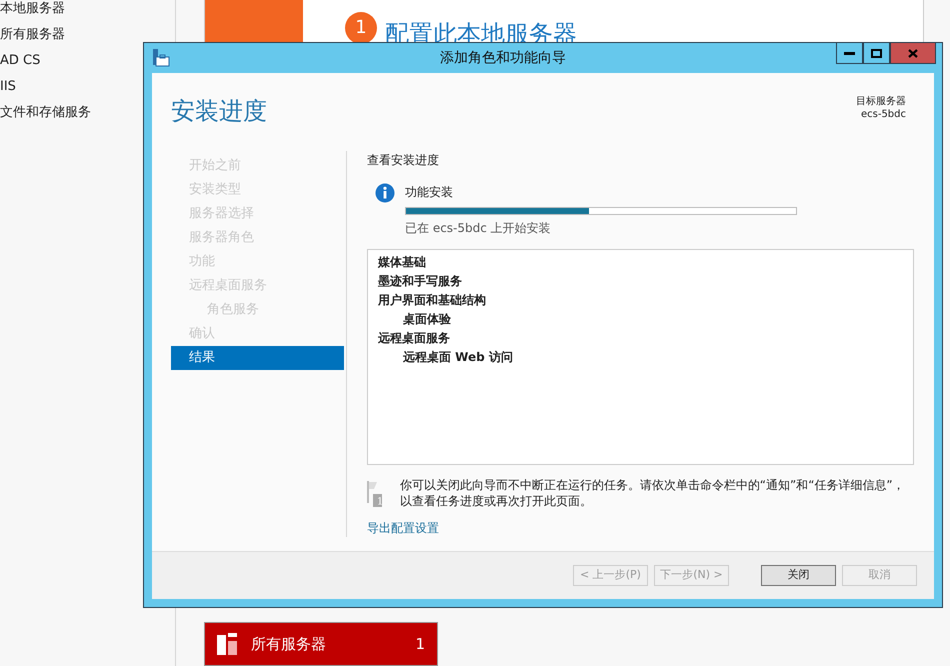 The image size is (950, 666). Describe the element at coordinates (414, 338) in the screenshot. I see `feature-item: 远程桌面服务` at that location.